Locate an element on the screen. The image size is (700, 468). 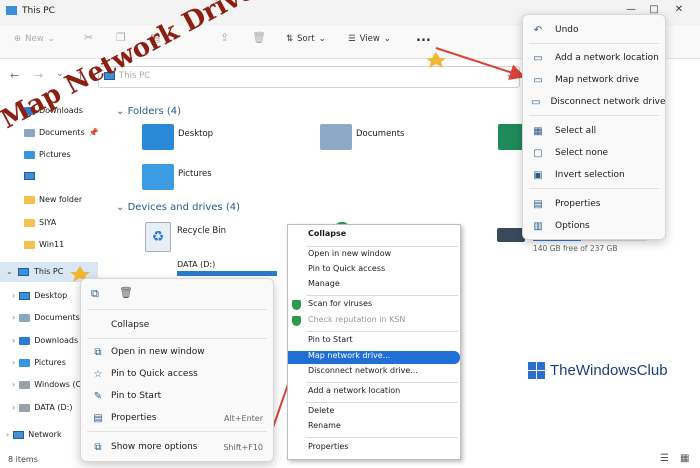
details-view-icon: ☰ is located at coordinates (664, 458).